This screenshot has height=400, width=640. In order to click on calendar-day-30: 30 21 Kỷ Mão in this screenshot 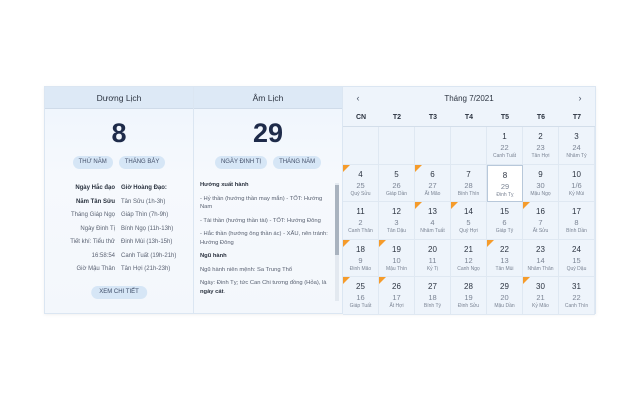, I will do `click(541, 296)`.